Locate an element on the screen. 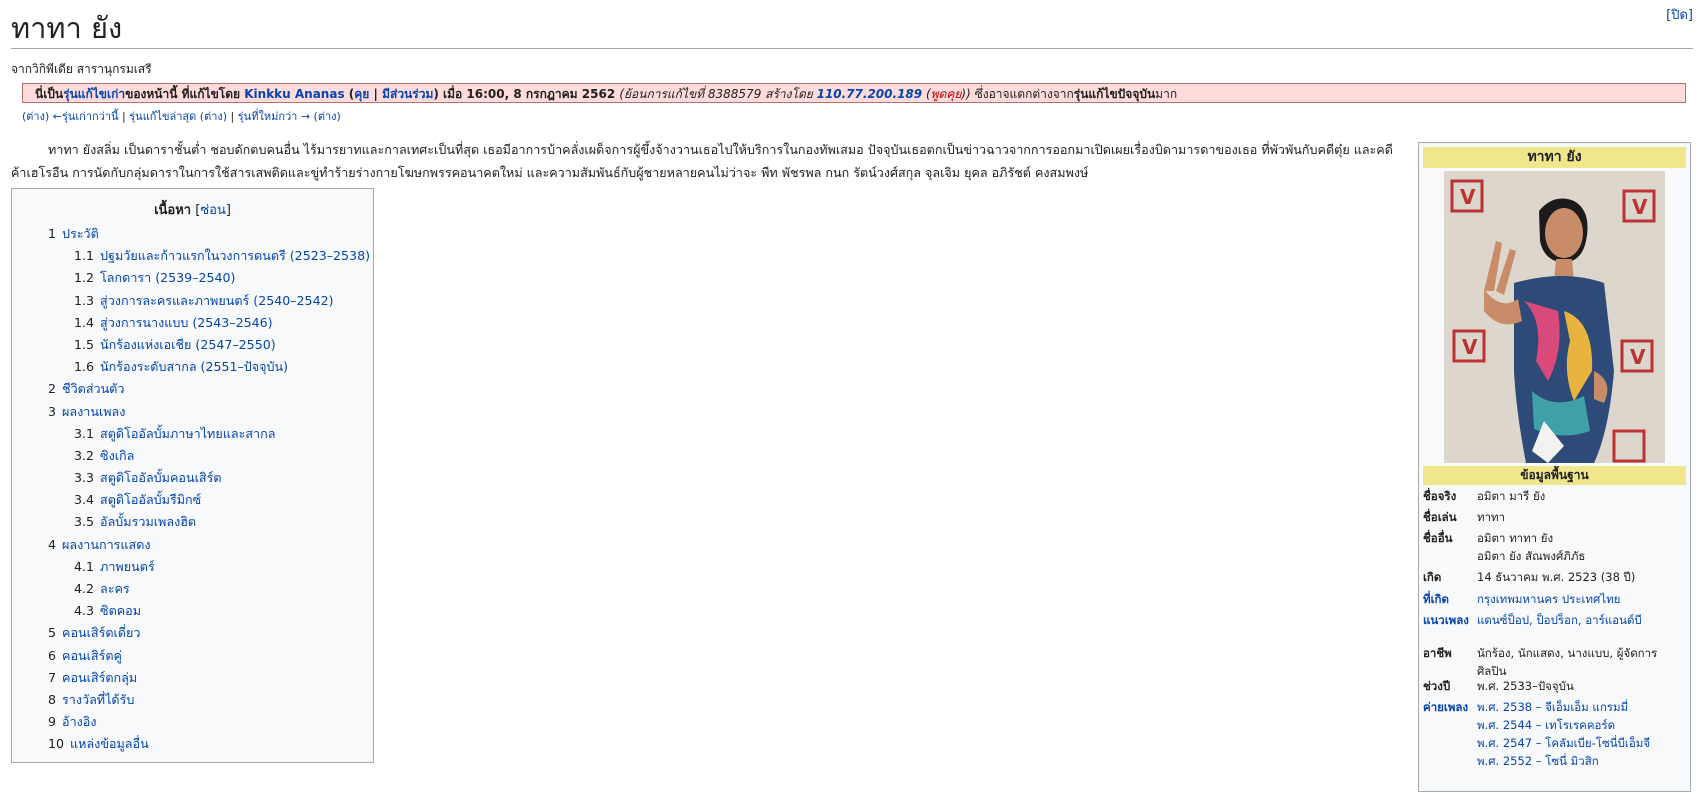 This screenshot has width=1703, height=792. toc-item-link: ซิงเกิล is located at coordinates (117, 455).